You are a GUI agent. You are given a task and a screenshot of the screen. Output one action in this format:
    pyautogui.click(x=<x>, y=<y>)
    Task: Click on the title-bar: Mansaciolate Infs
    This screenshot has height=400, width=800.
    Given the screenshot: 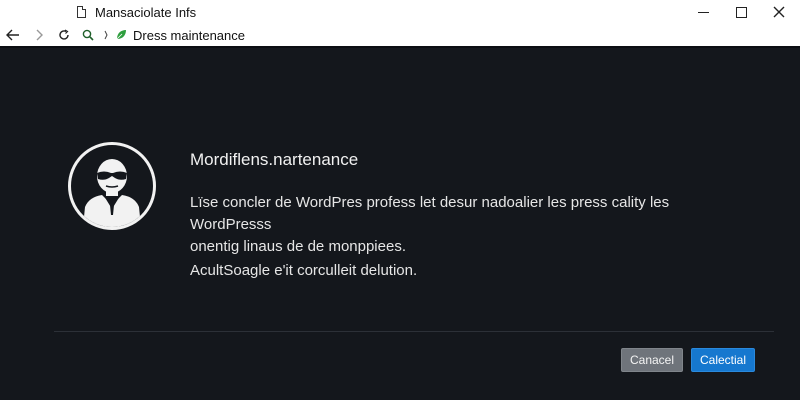 What is the action you would take?
    pyautogui.click(x=400, y=12)
    